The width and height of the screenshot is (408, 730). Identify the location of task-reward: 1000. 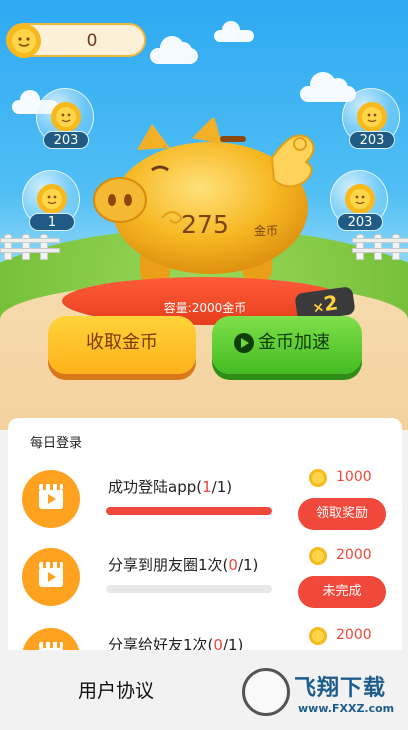
(348, 478).